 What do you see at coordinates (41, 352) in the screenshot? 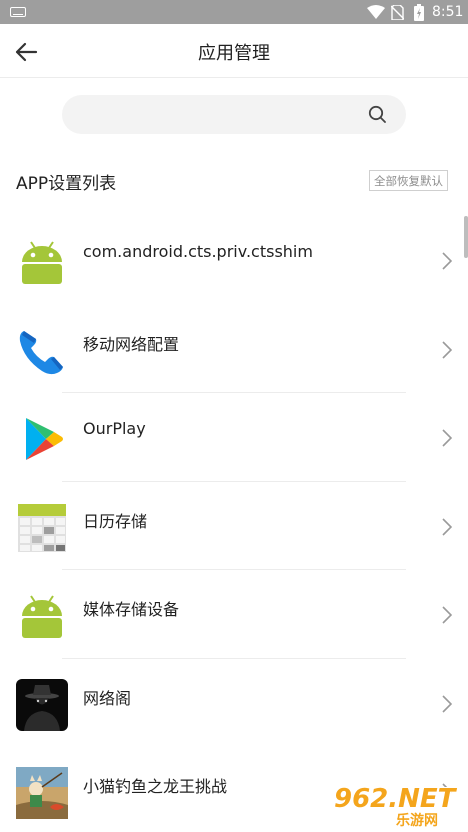
I see `phone-handset-icon` at bounding box center [41, 352].